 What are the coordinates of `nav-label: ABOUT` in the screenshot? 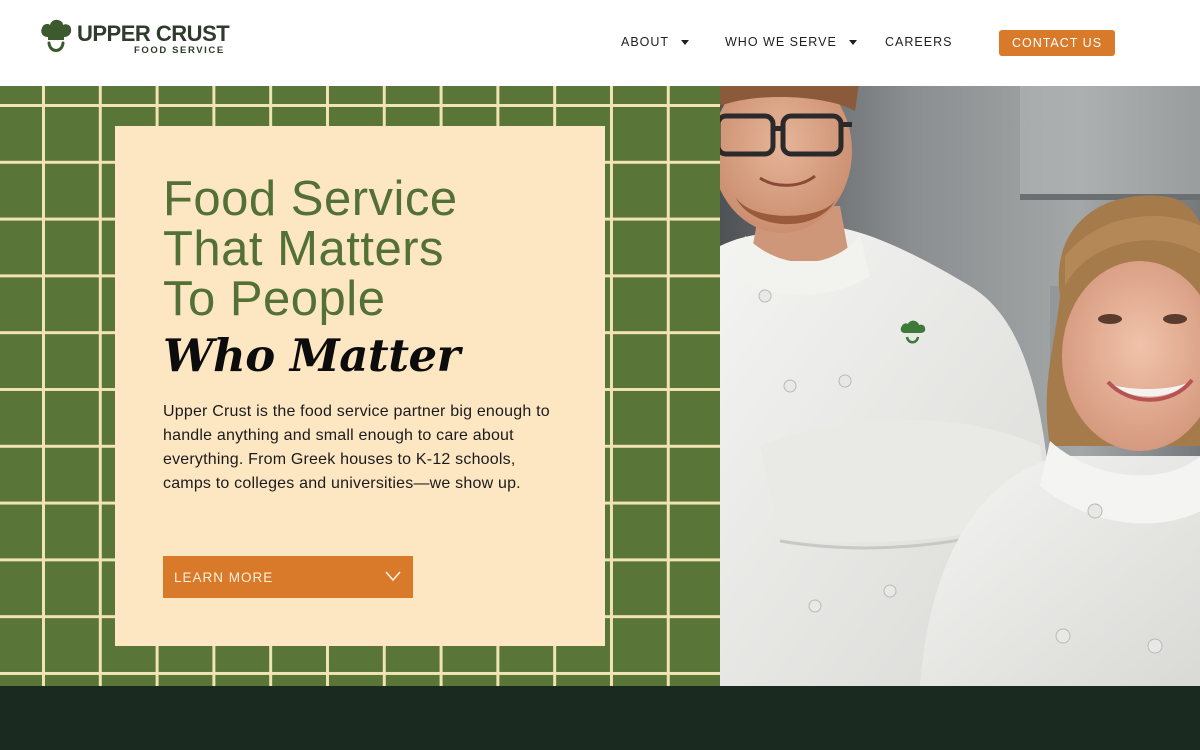 It's located at (645, 42).